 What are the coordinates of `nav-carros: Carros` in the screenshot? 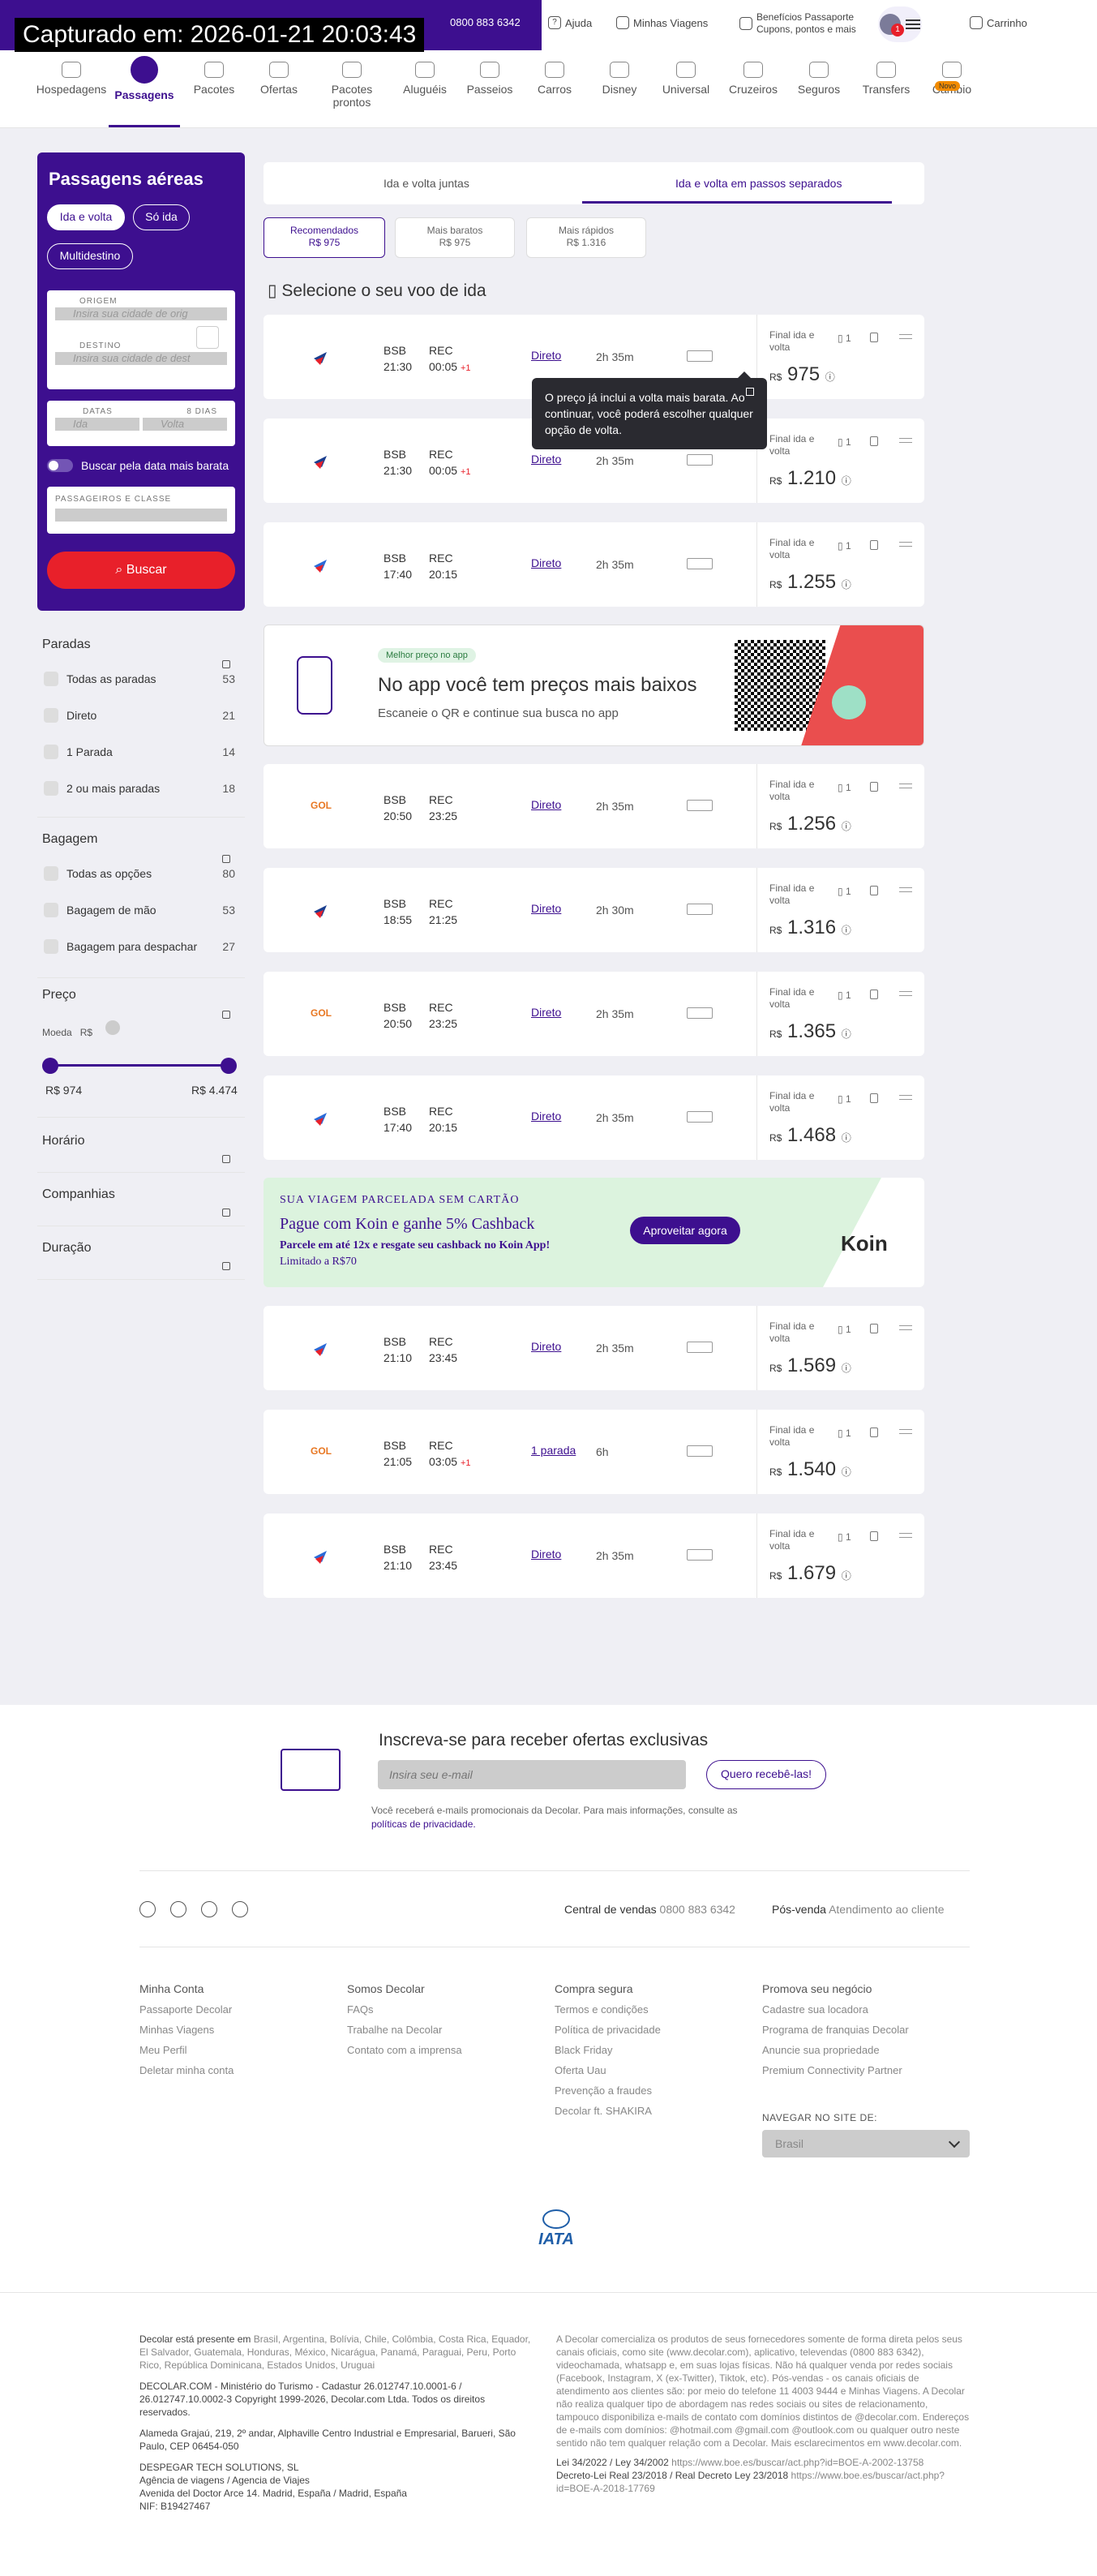 It's located at (554, 79).